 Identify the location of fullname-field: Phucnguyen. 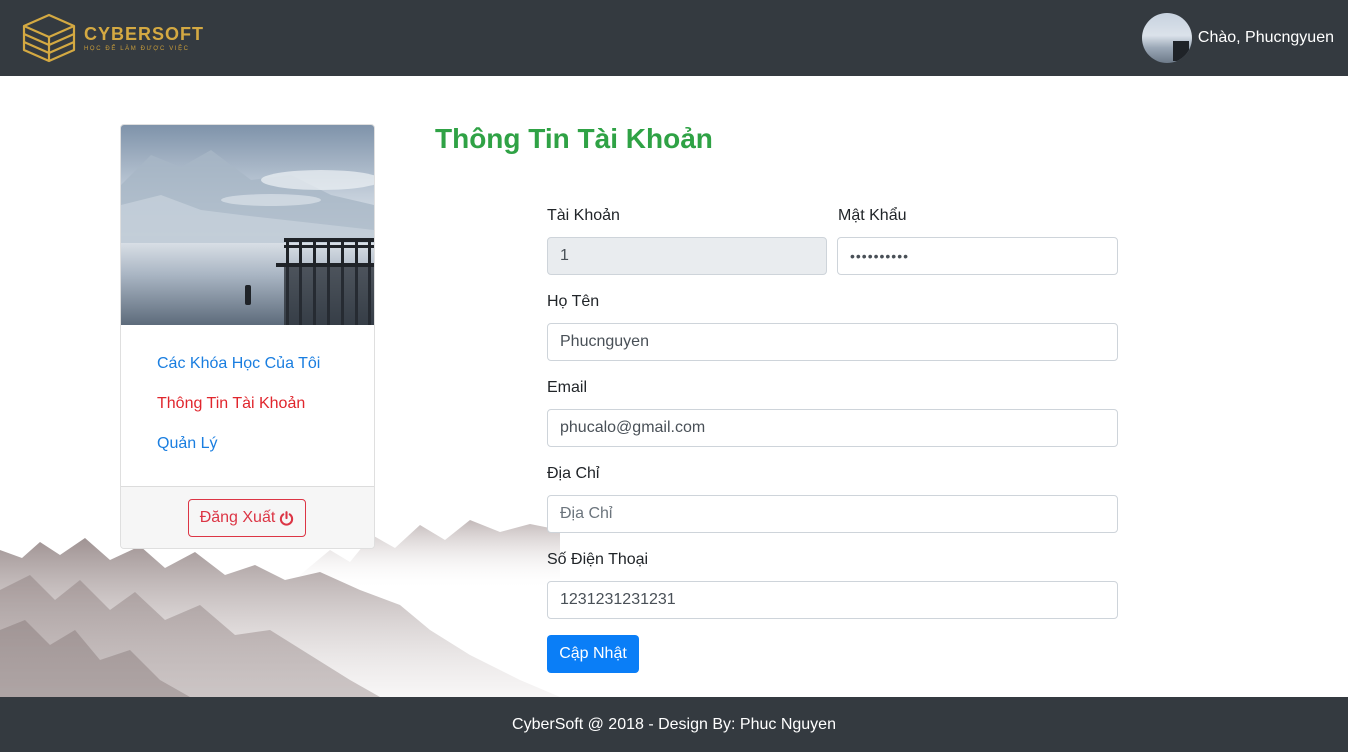
(832, 342).